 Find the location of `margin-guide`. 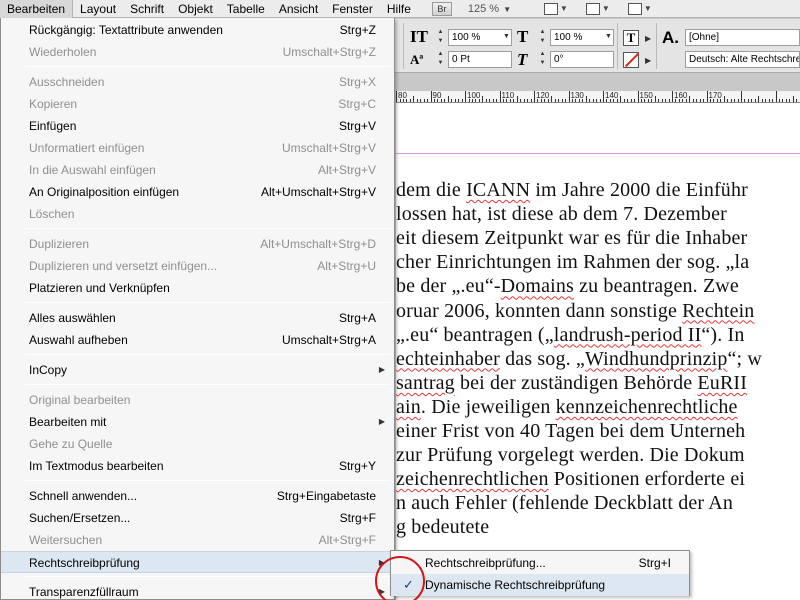

margin-guide is located at coordinates (598, 153).